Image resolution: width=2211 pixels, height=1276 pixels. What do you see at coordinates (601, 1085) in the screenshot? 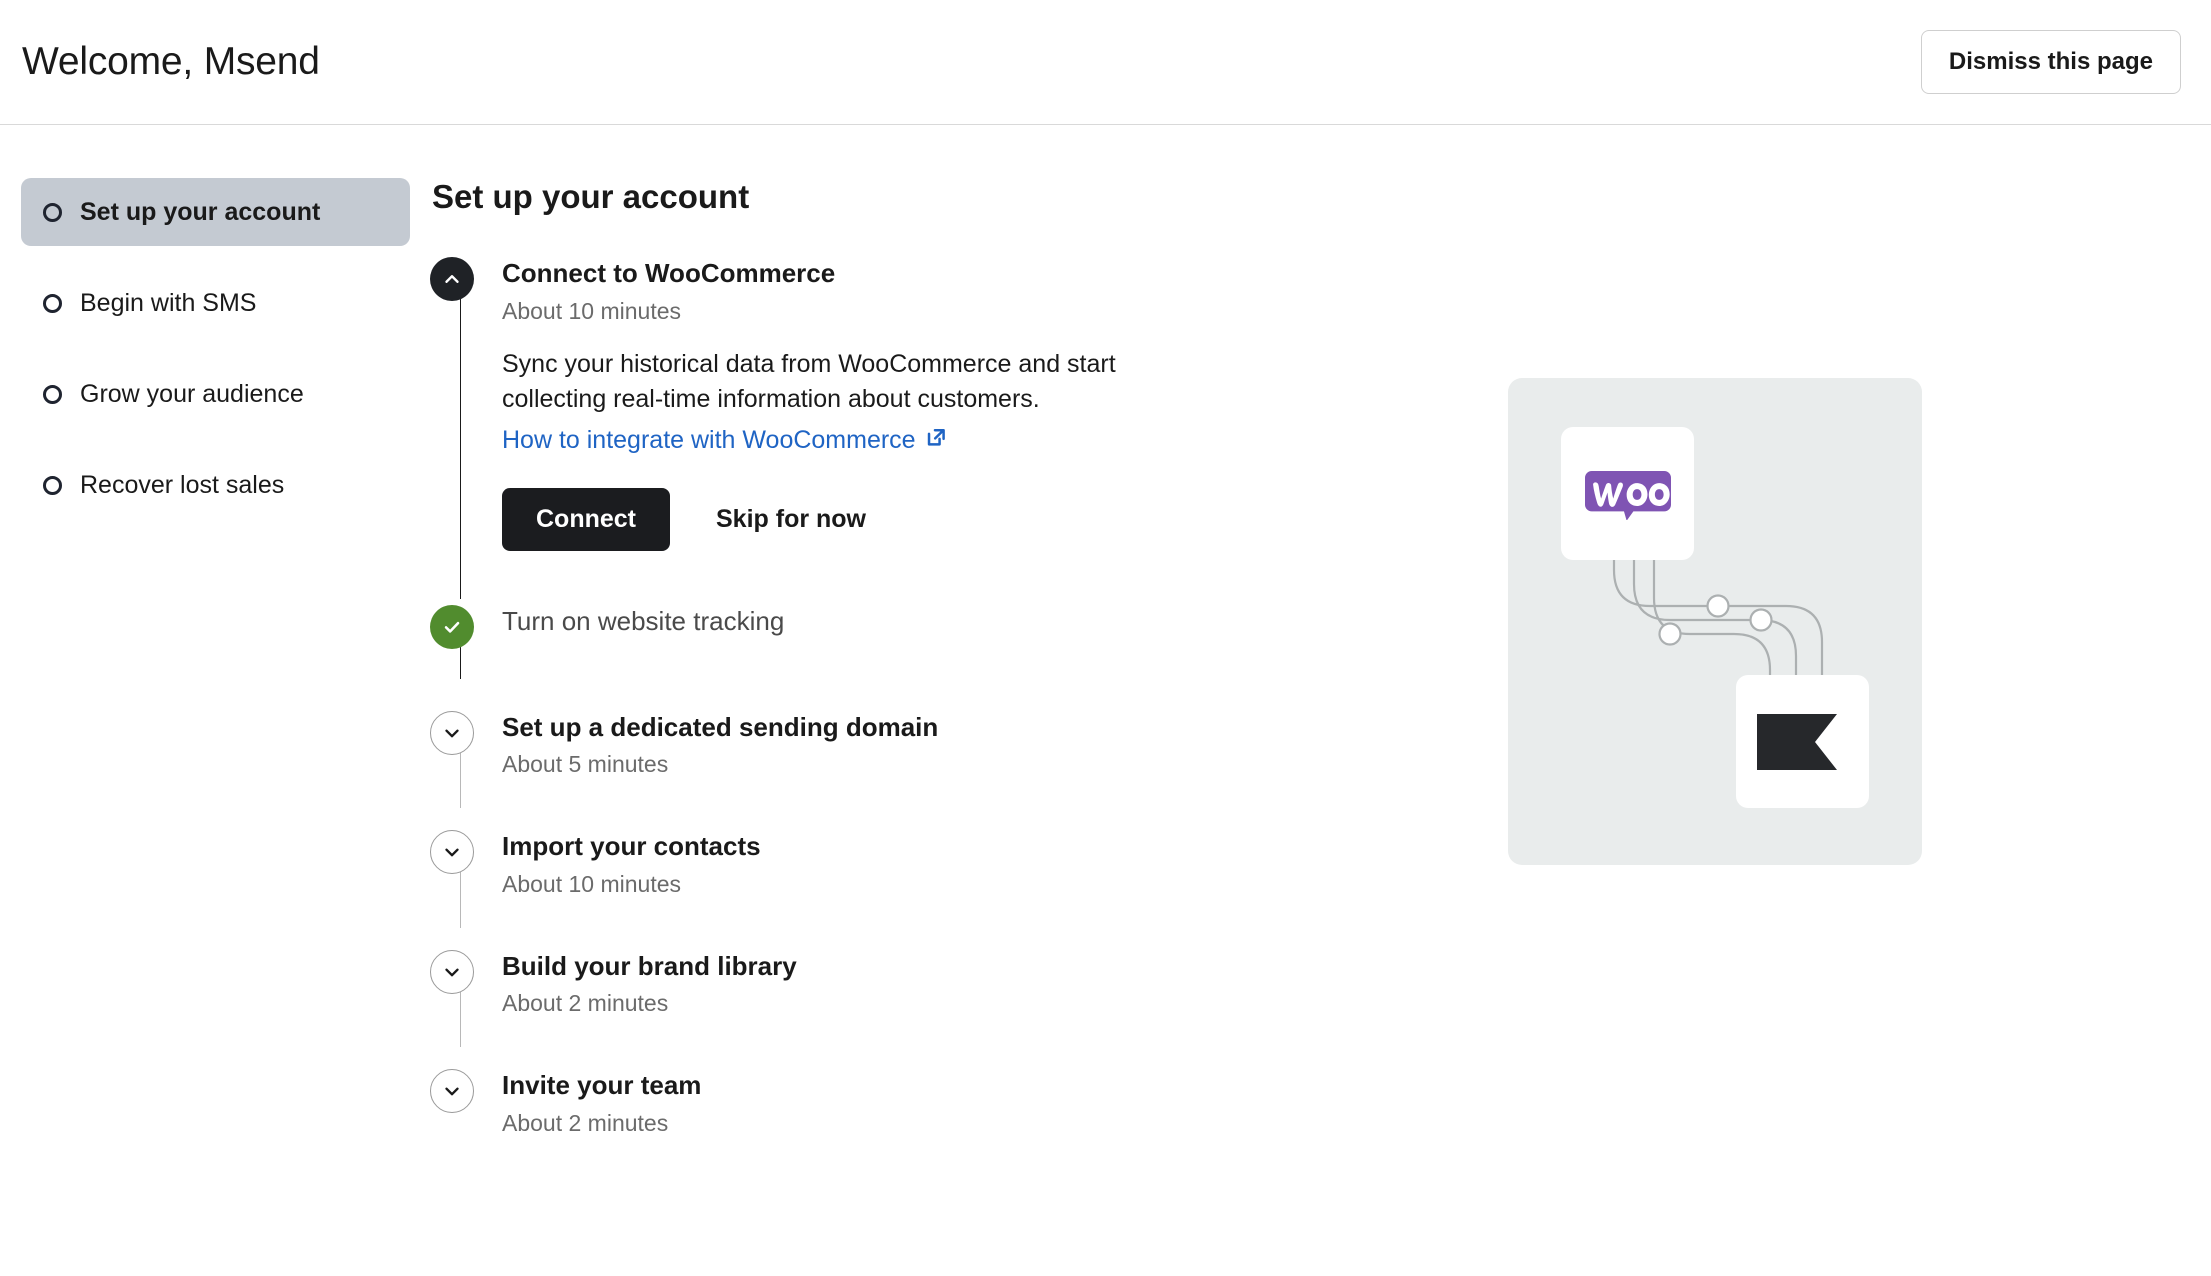
I see `step-title: Invite your team` at bounding box center [601, 1085].